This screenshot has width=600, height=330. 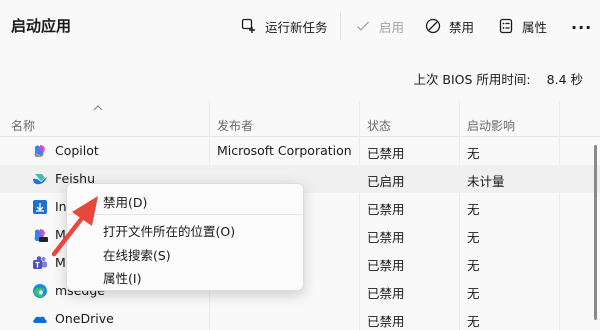 I want to click on bios-time-value: 8.4 秒, so click(x=564, y=79).